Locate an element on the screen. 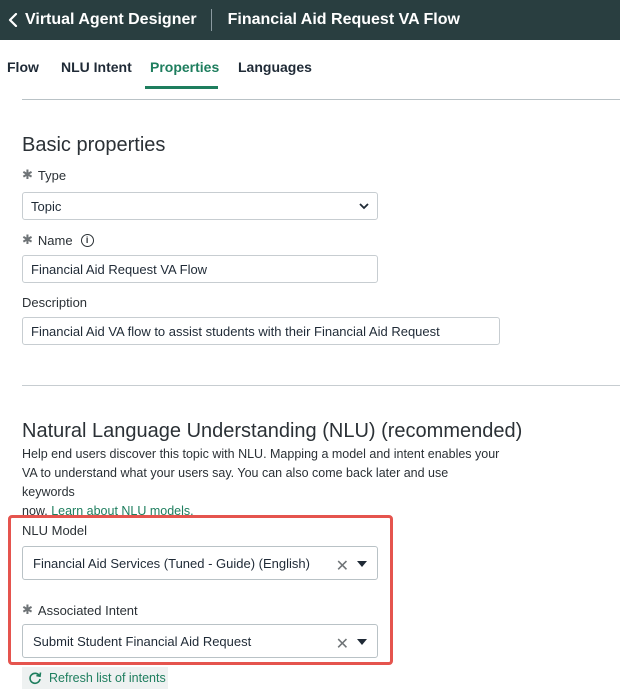 Image resolution: width=620 pixels, height=693 pixels. back-label: Virtual Agent Designer is located at coordinates (111, 19).